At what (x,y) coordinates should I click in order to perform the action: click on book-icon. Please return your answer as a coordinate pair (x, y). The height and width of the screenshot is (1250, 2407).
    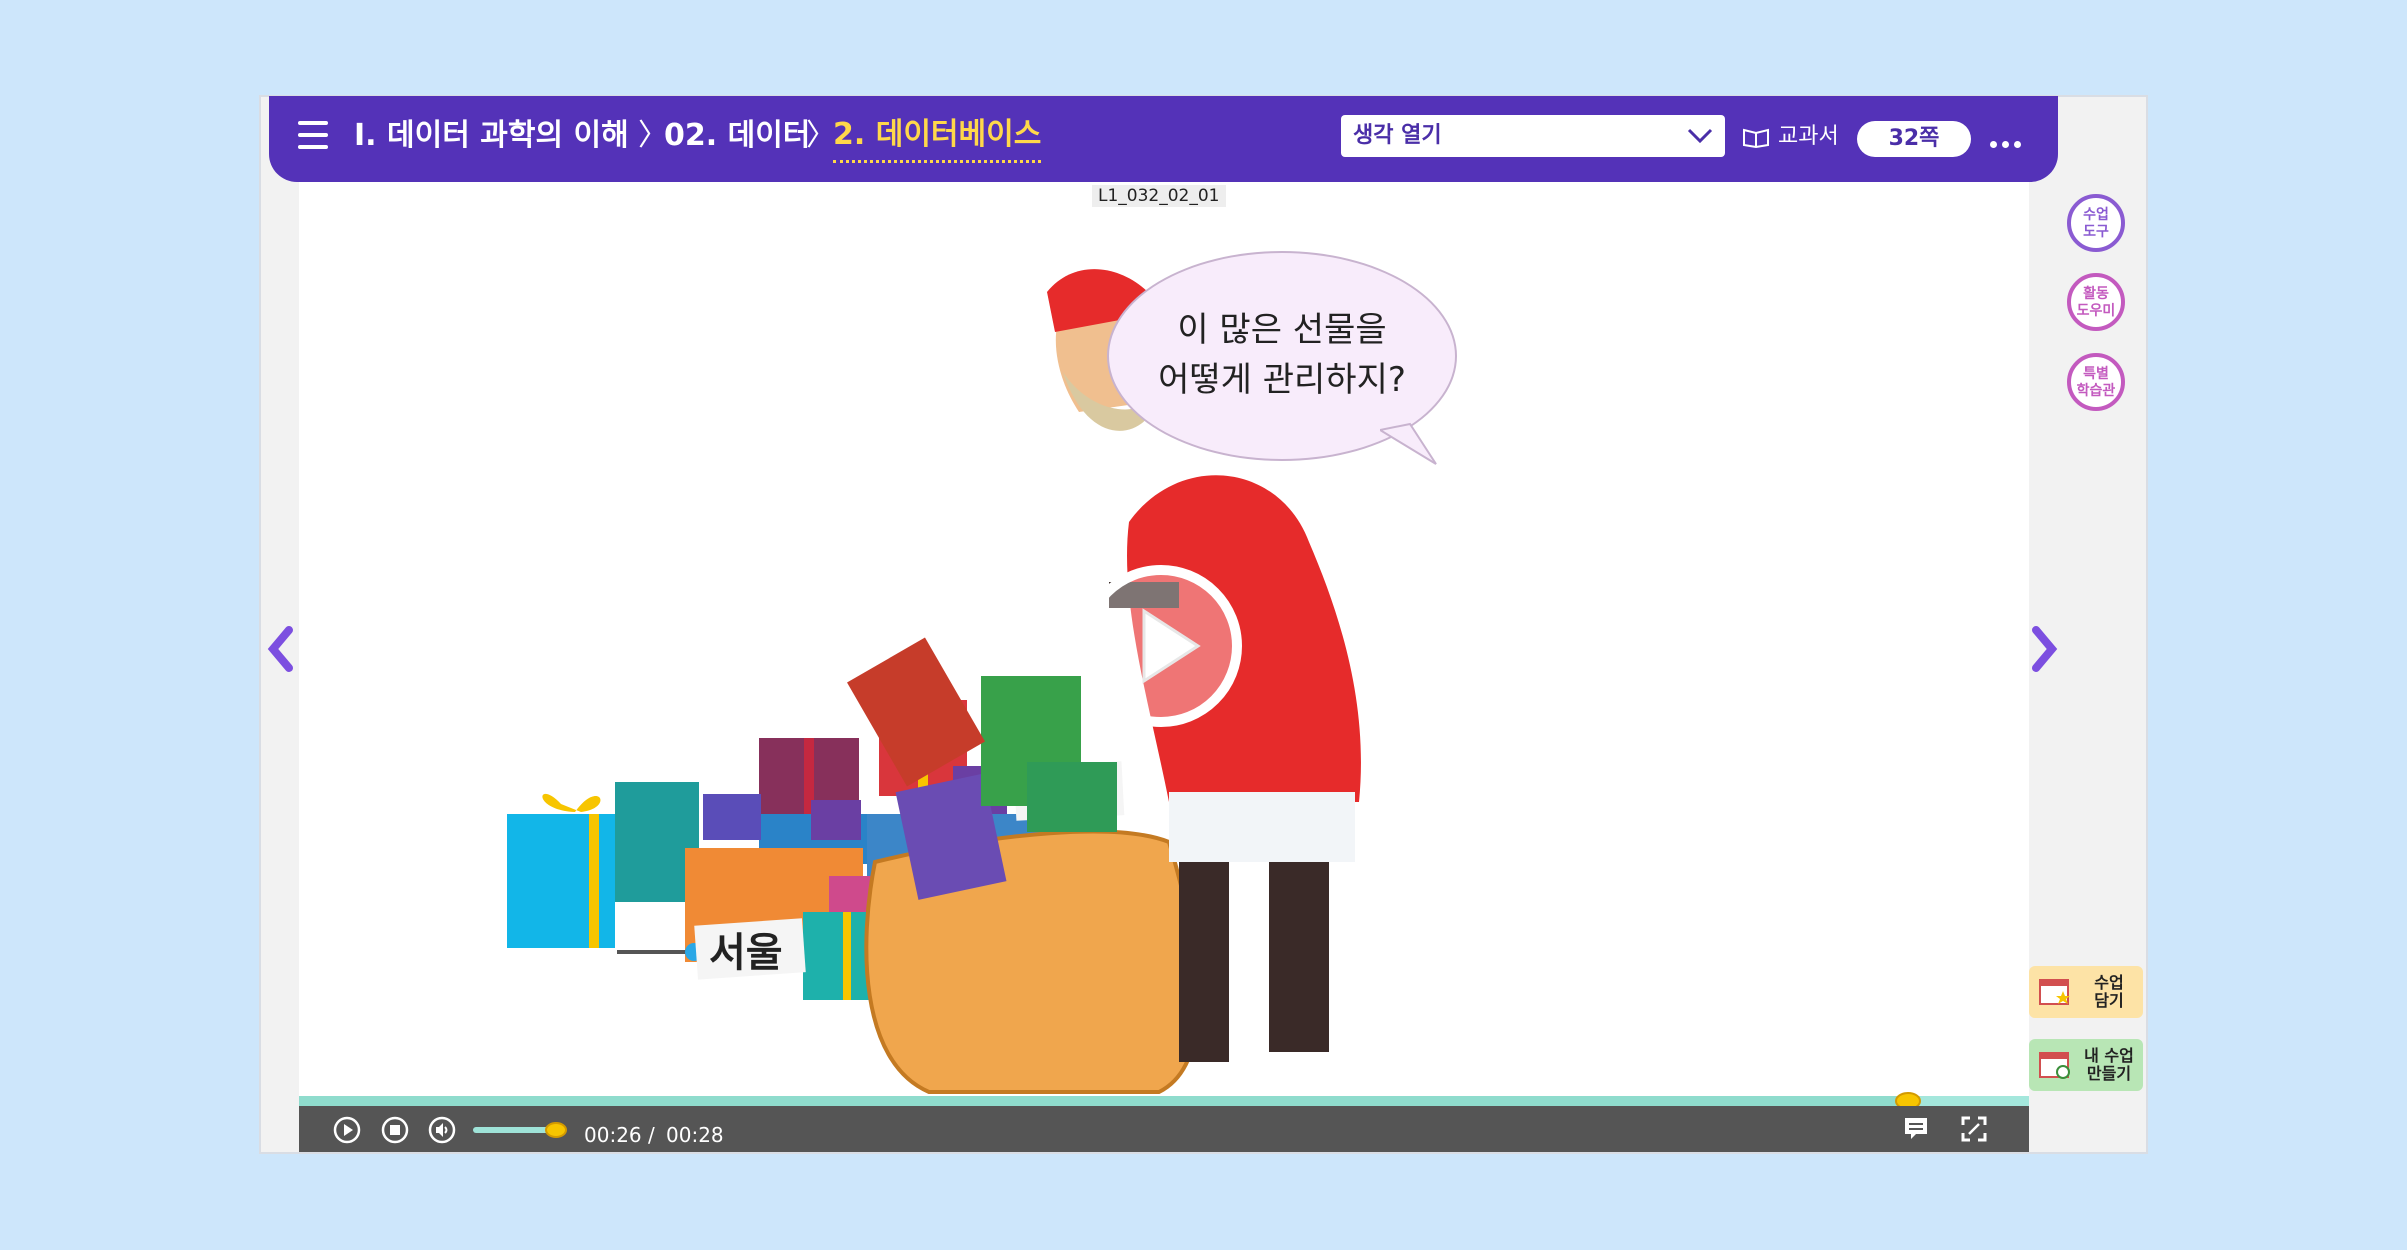
    Looking at the image, I should click on (1756, 138).